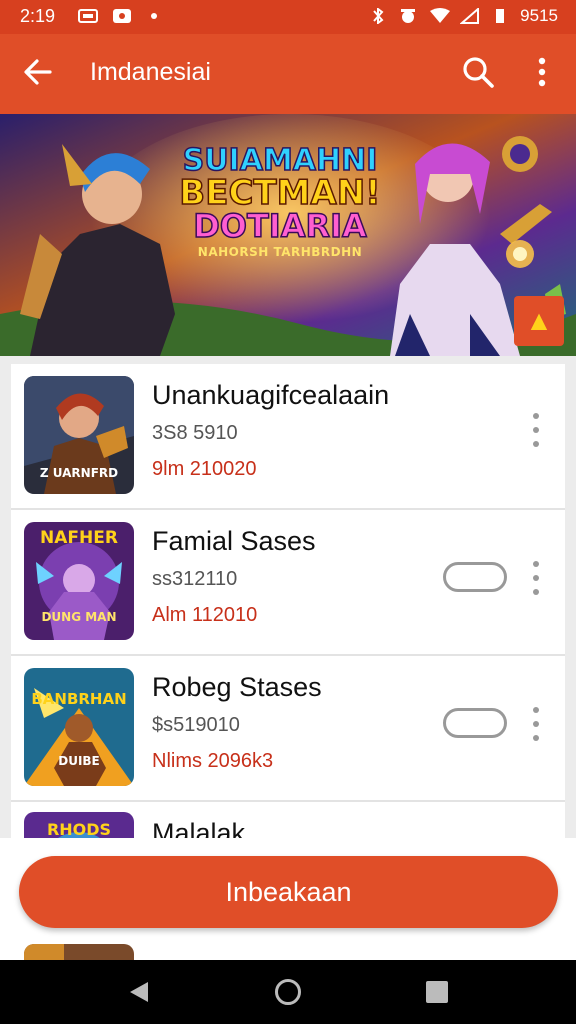  Describe the element at coordinates (139, 992) in the screenshot. I see `nav-back-icon` at that location.